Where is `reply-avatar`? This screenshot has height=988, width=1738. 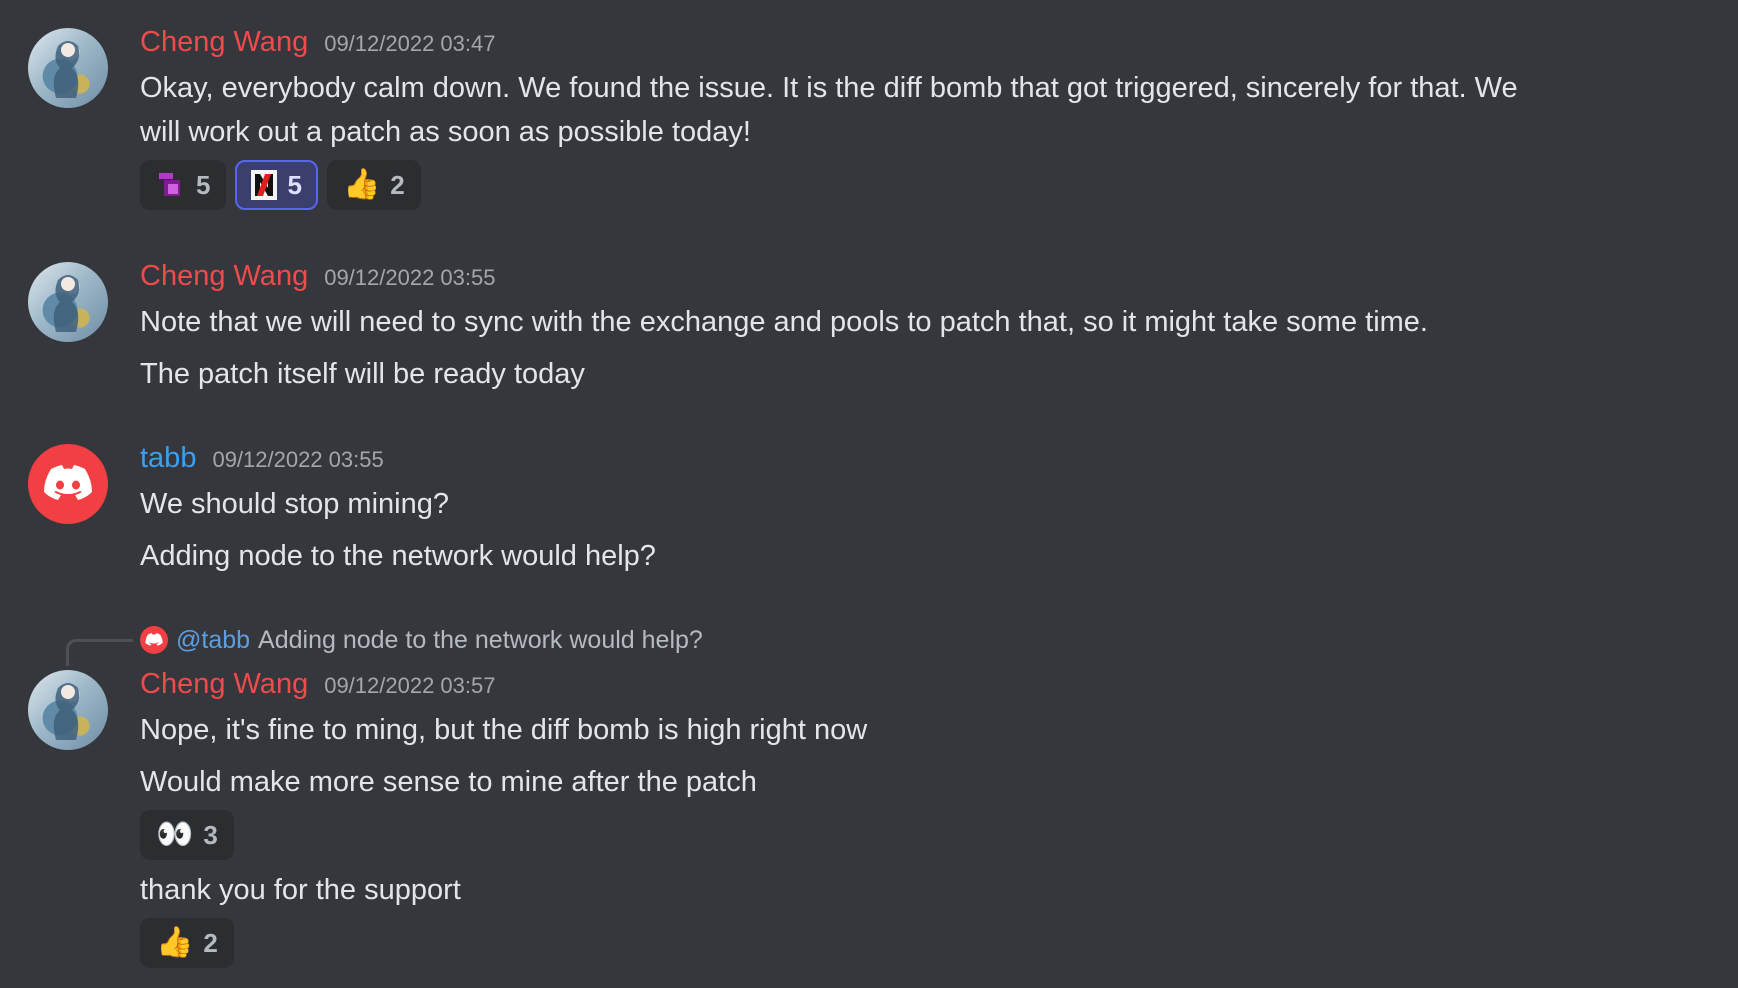 reply-avatar is located at coordinates (154, 640).